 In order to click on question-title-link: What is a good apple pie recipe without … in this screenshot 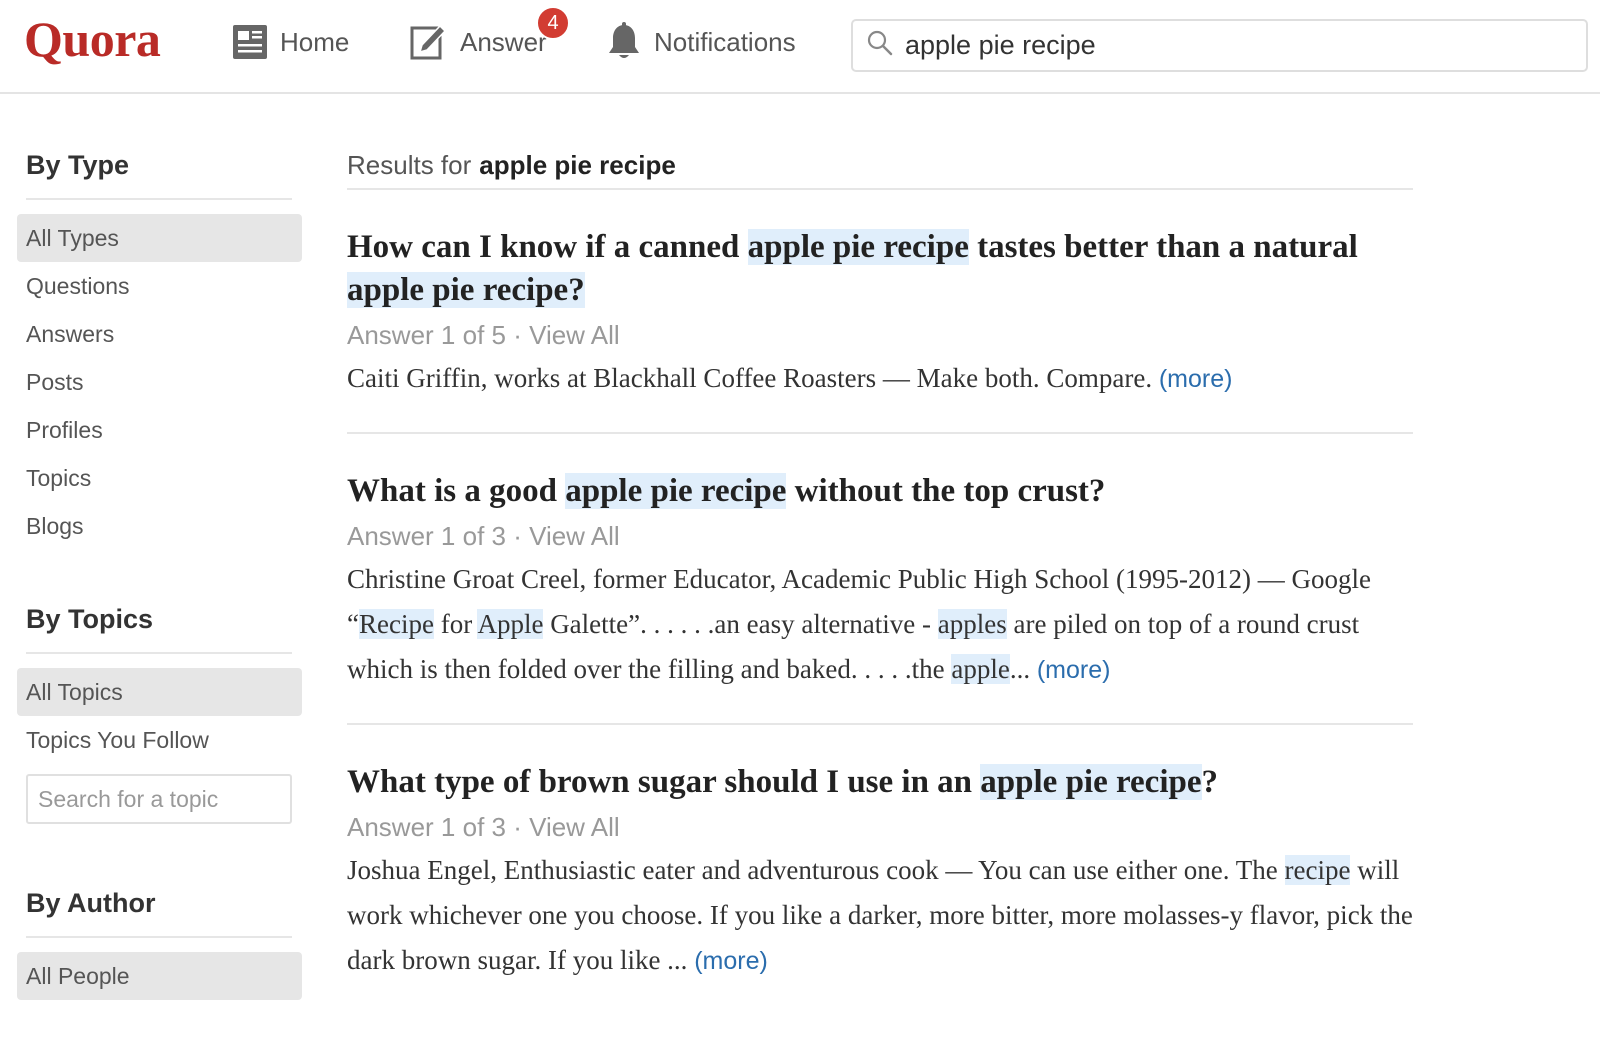, I will do `click(880, 491)`.